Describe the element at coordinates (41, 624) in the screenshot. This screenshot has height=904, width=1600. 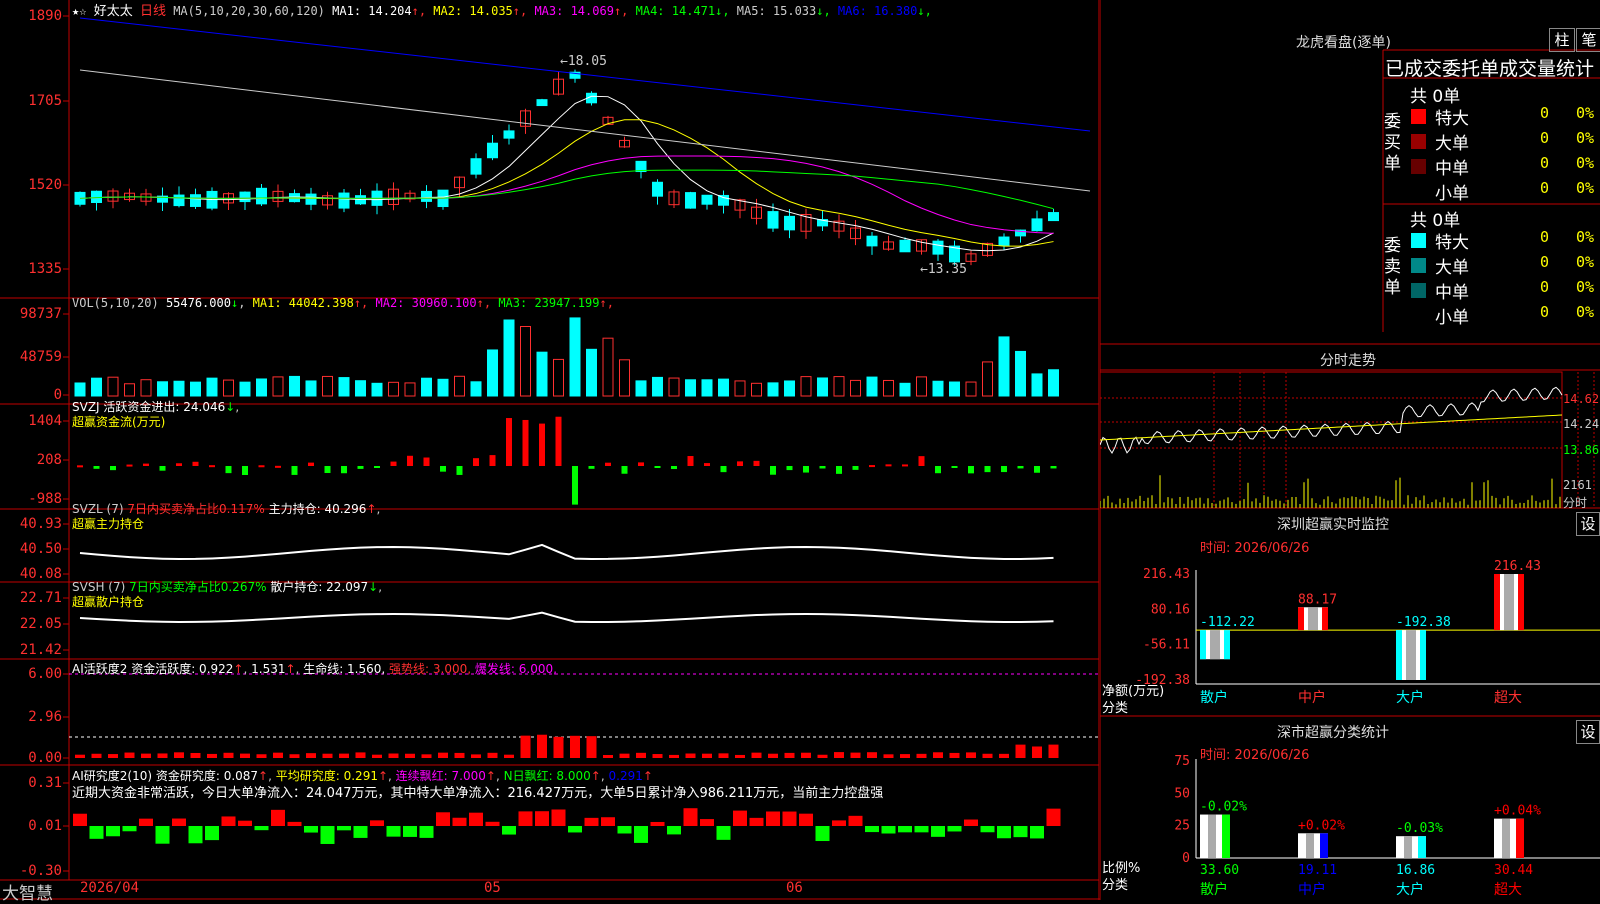
I see `svsh-ytick-1: 22.05` at that location.